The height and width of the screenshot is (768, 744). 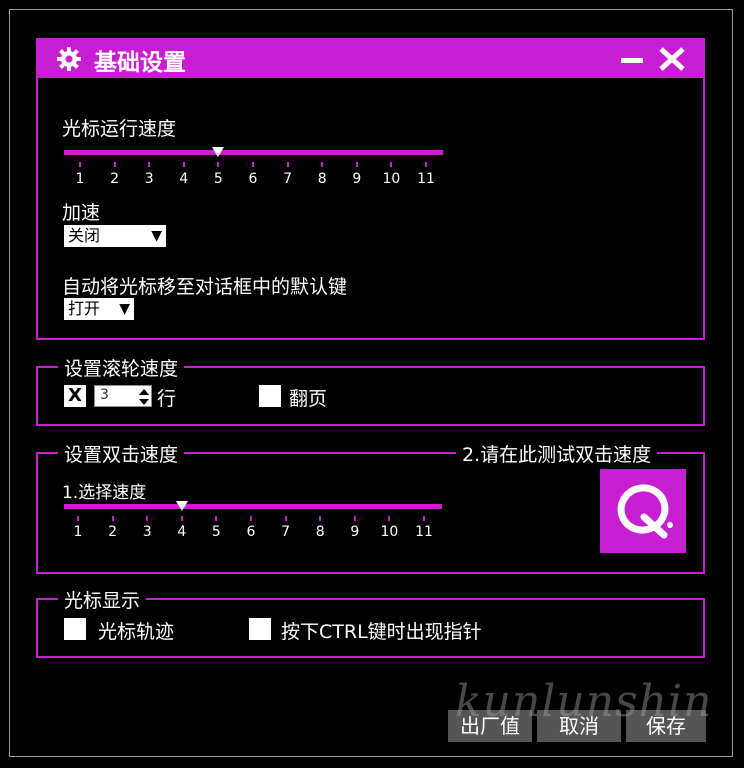 What do you see at coordinates (84, 235) in the screenshot?
I see `accel-value: 关闭` at bounding box center [84, 235].